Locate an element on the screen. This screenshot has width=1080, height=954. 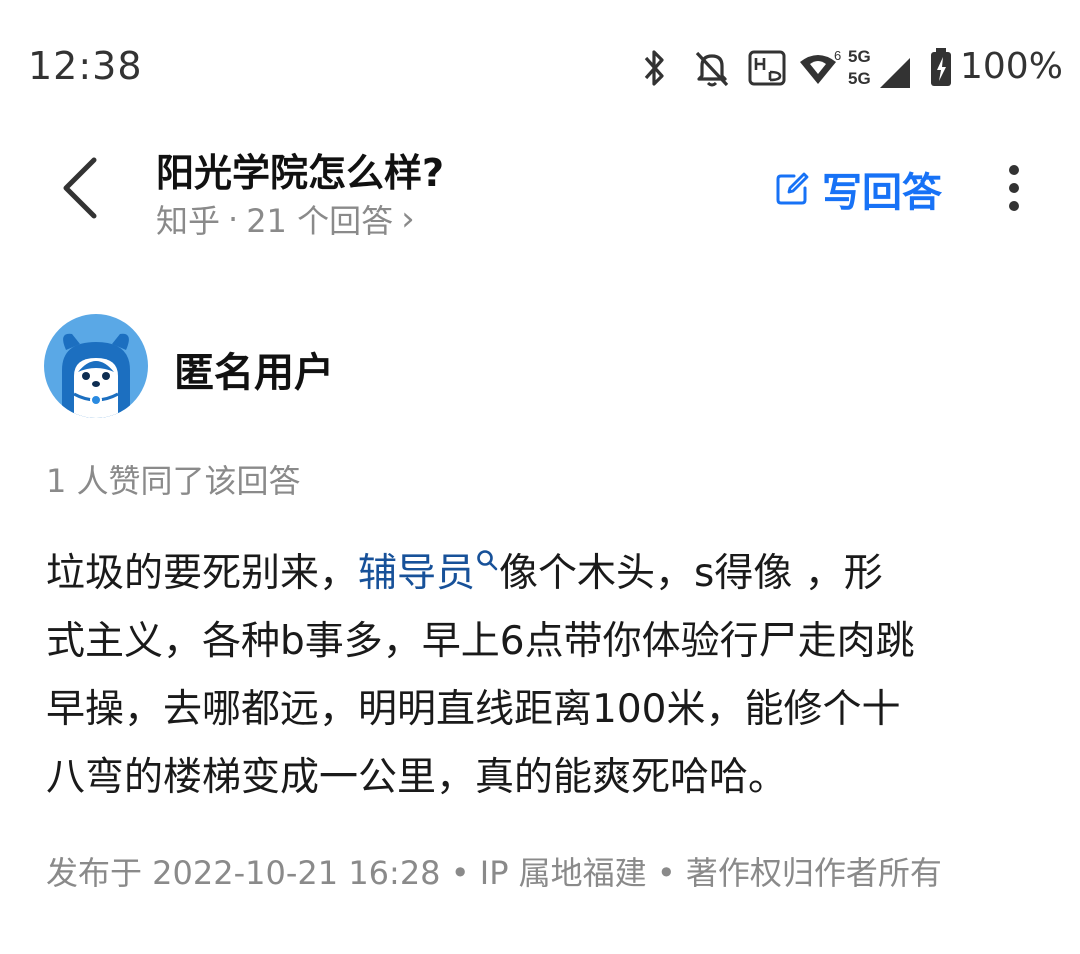
question-title: 阳光学院怎么样? is located at coordinates (300, 169).